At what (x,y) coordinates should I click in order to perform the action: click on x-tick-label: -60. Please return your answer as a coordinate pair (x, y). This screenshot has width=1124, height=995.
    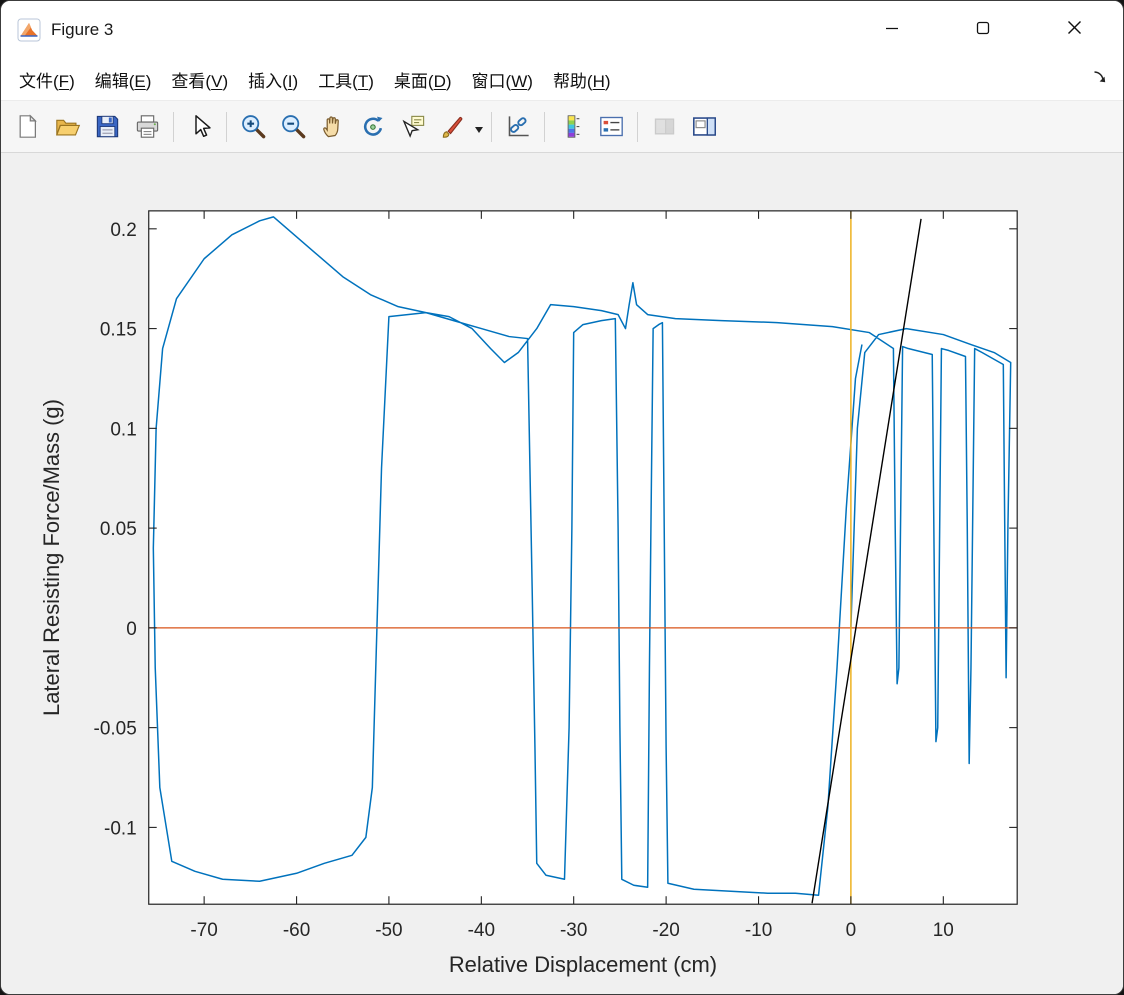
    Looking at the image, I should click on (296, 930).